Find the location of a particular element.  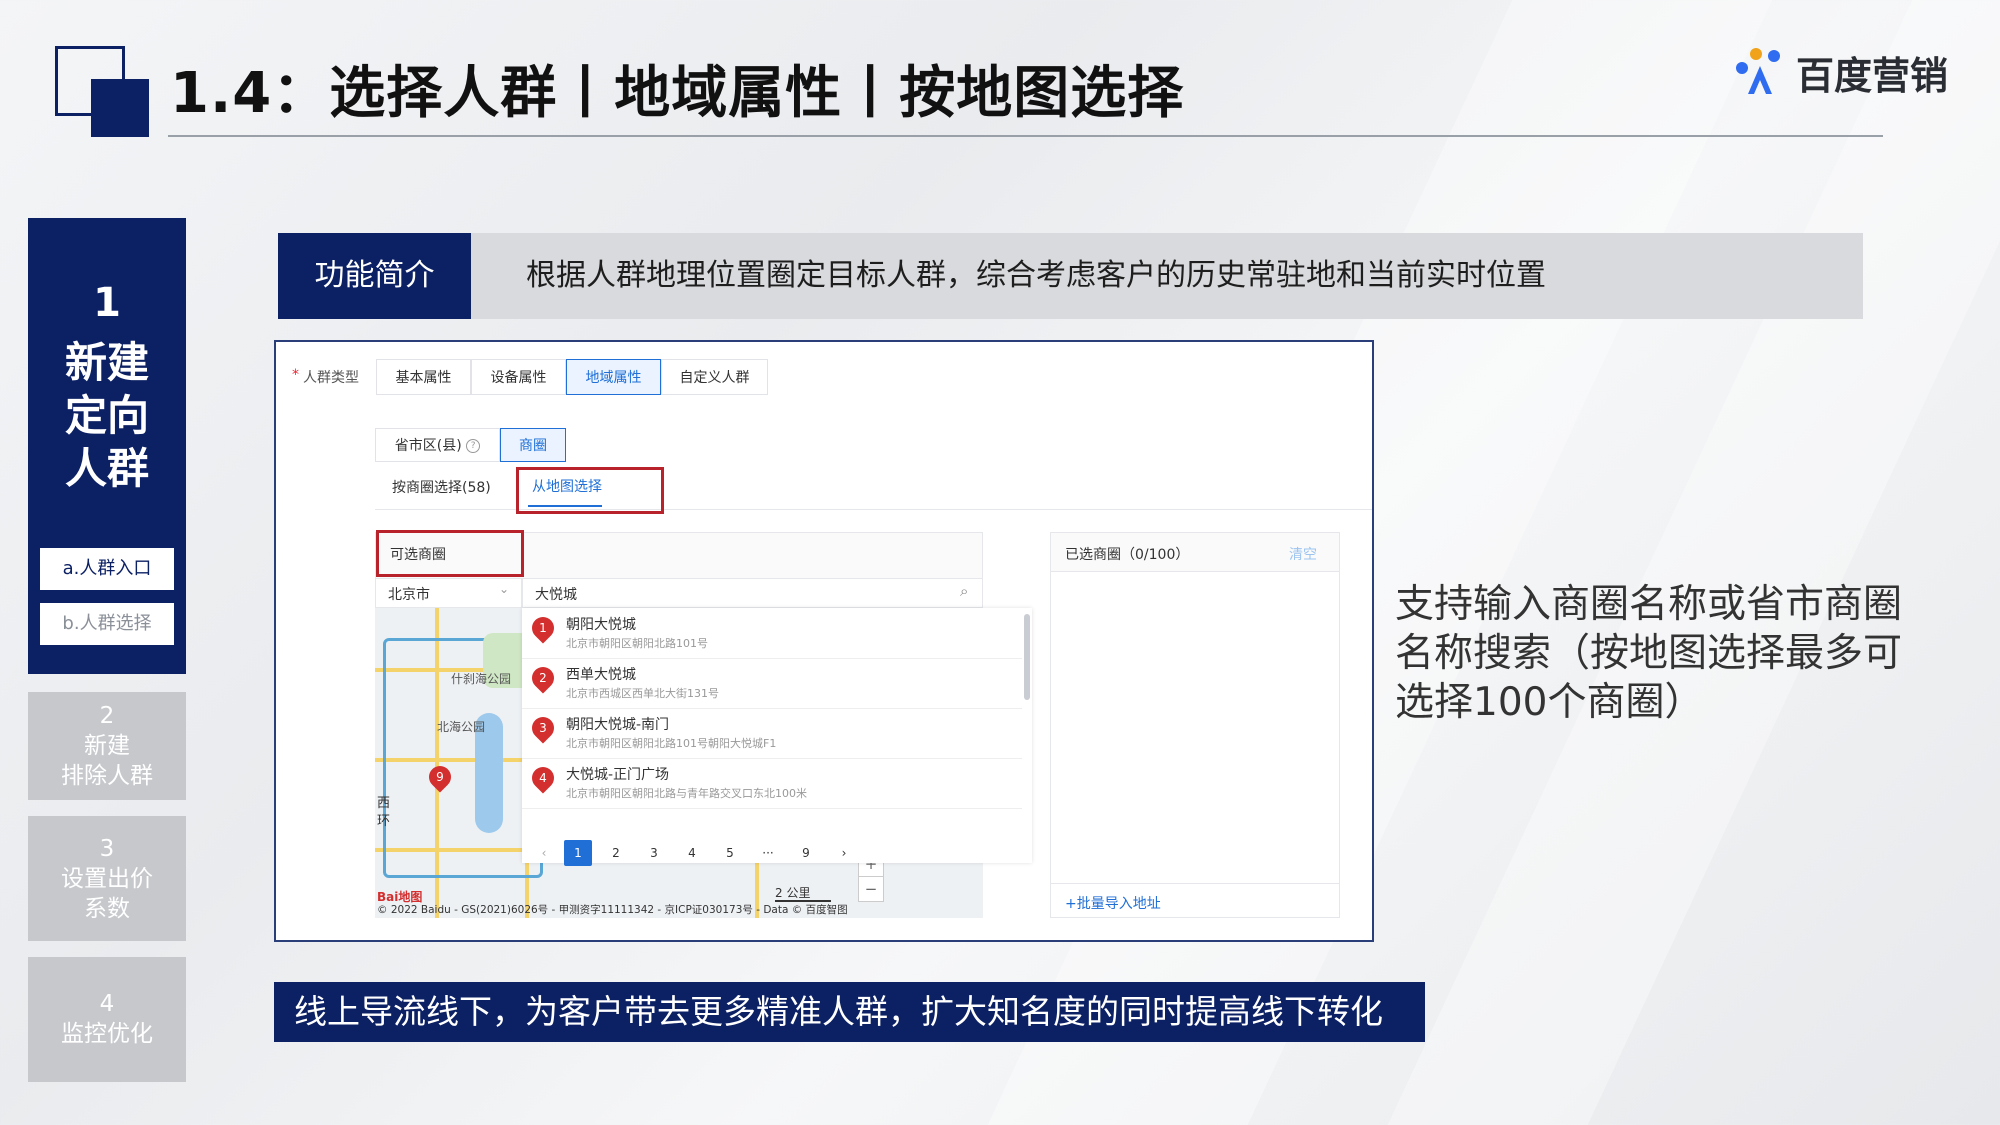

page-5: 5 is located at coordinates (730, 853).